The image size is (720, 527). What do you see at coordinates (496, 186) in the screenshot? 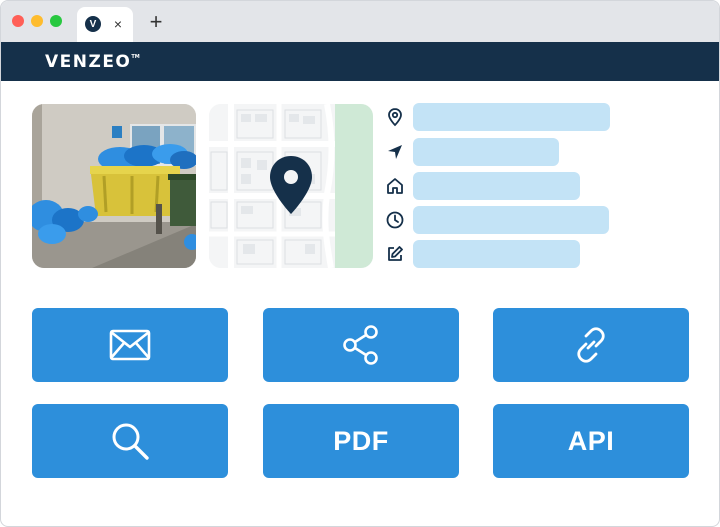
I see `address-value-bar` at bounding box center [496, 186].